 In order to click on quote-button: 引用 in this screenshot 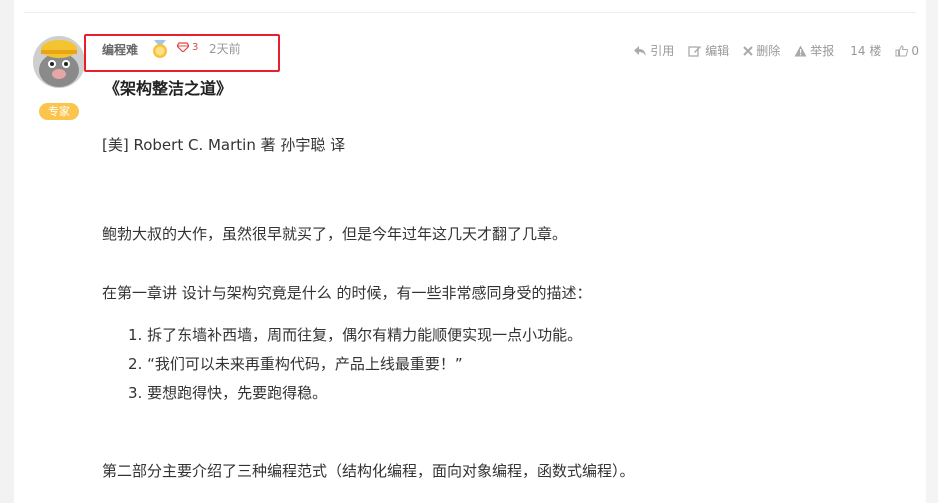, I will do `click(653, 50)`.